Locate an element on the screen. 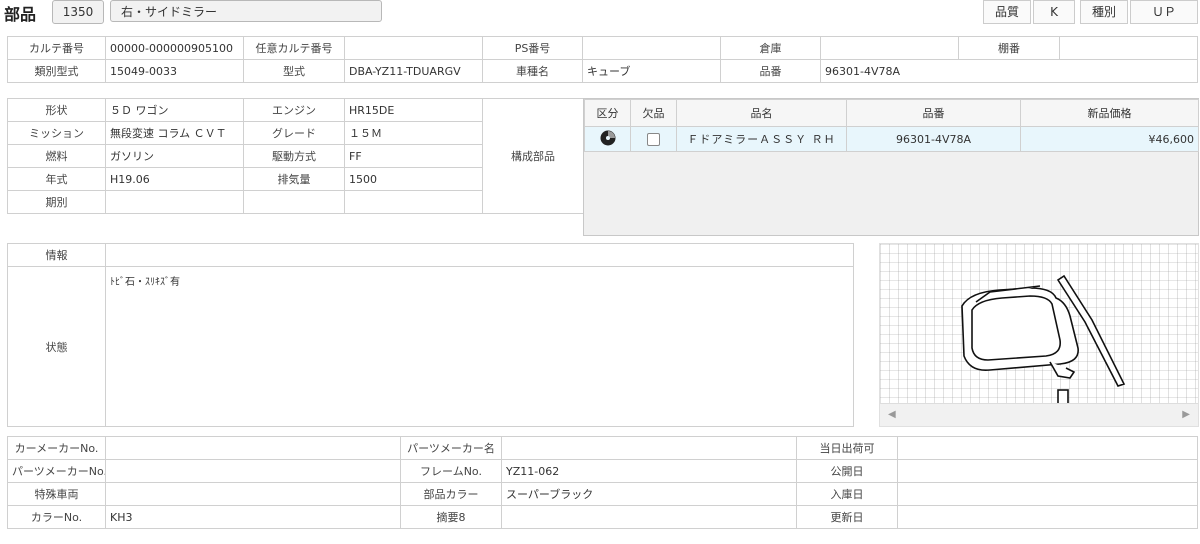 This screenshot has height=544, width=1200. karte-no-label: カルテ番号 is located at coordinates (56, 48).